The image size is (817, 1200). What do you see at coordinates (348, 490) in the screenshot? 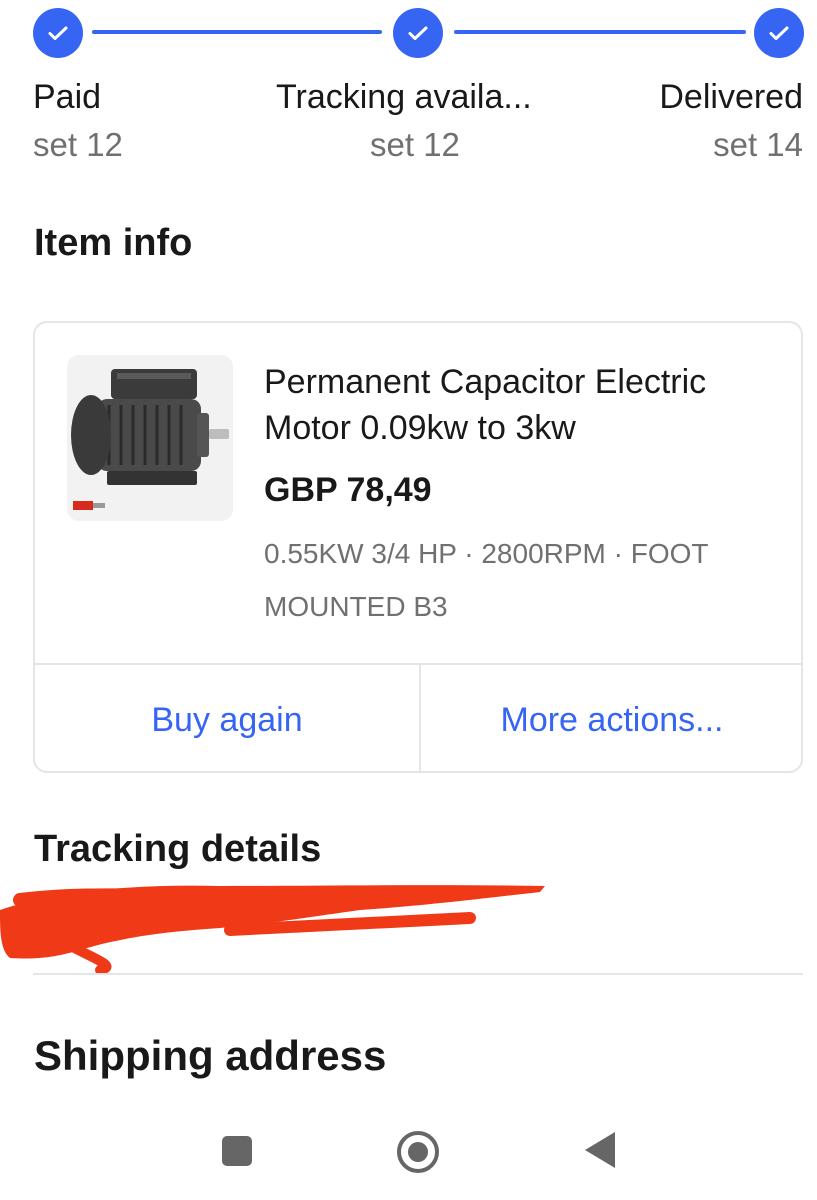
I see `item-price: GBP 78,49` at bounding box center [348, 490].